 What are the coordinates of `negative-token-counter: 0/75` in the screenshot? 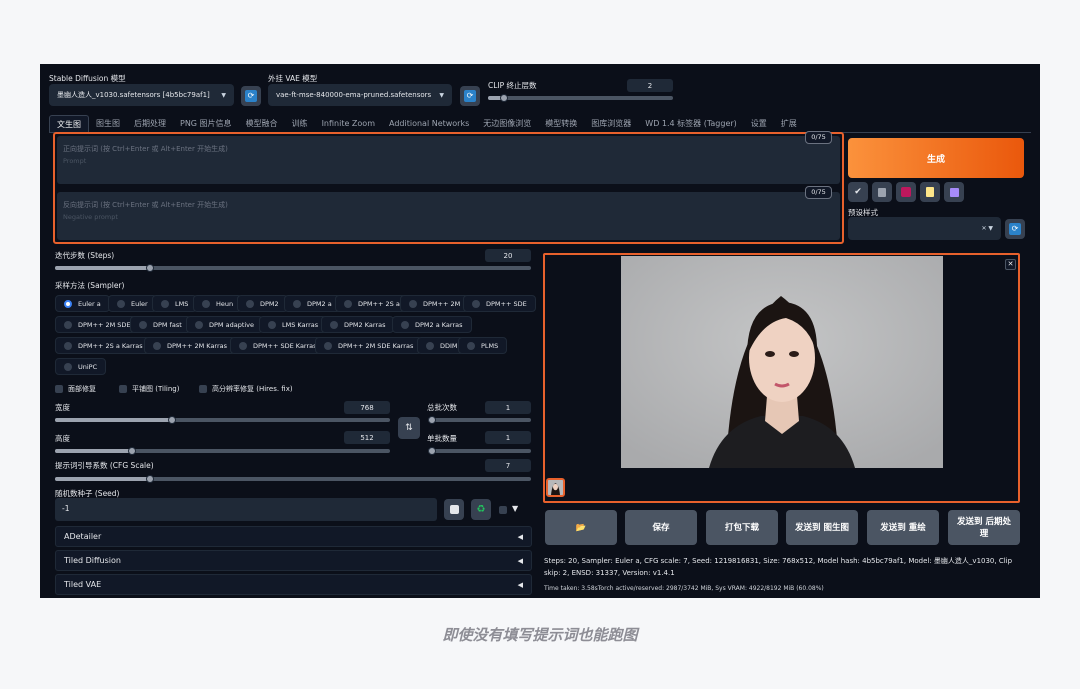 It's located at (818, 192).